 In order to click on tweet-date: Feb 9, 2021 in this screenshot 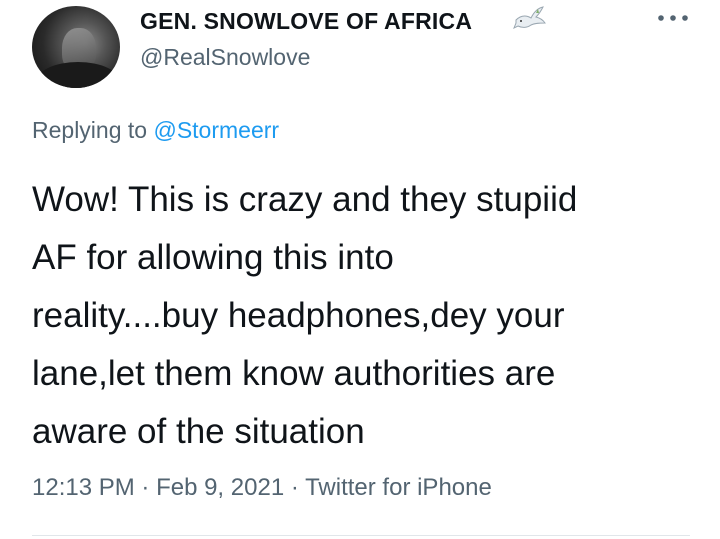, I will do `click(220, 487)`.